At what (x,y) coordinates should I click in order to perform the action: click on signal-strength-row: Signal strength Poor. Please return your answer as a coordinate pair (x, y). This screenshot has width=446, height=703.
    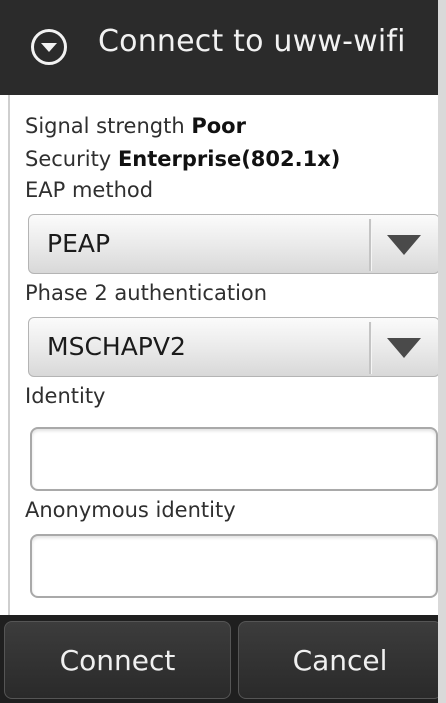
    Looking at the image, I should click on (135, 126).